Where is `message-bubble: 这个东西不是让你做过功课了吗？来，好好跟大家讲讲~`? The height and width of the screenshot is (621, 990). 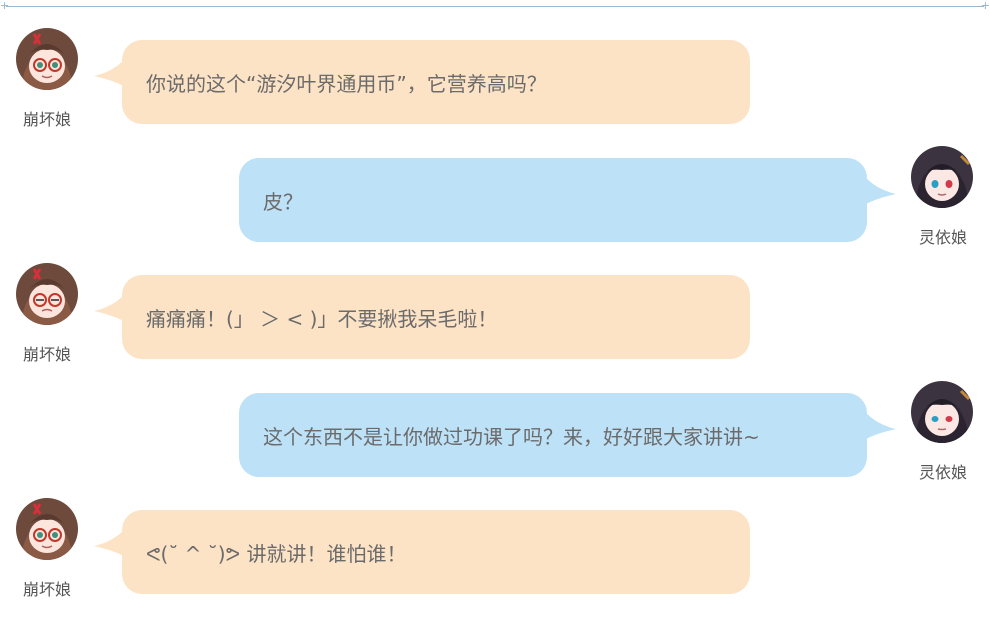
message-bubble: 这个东西不是让你做过功课了吗？来，好好跟大家讲讲~ is located at coordinates (553, 435).